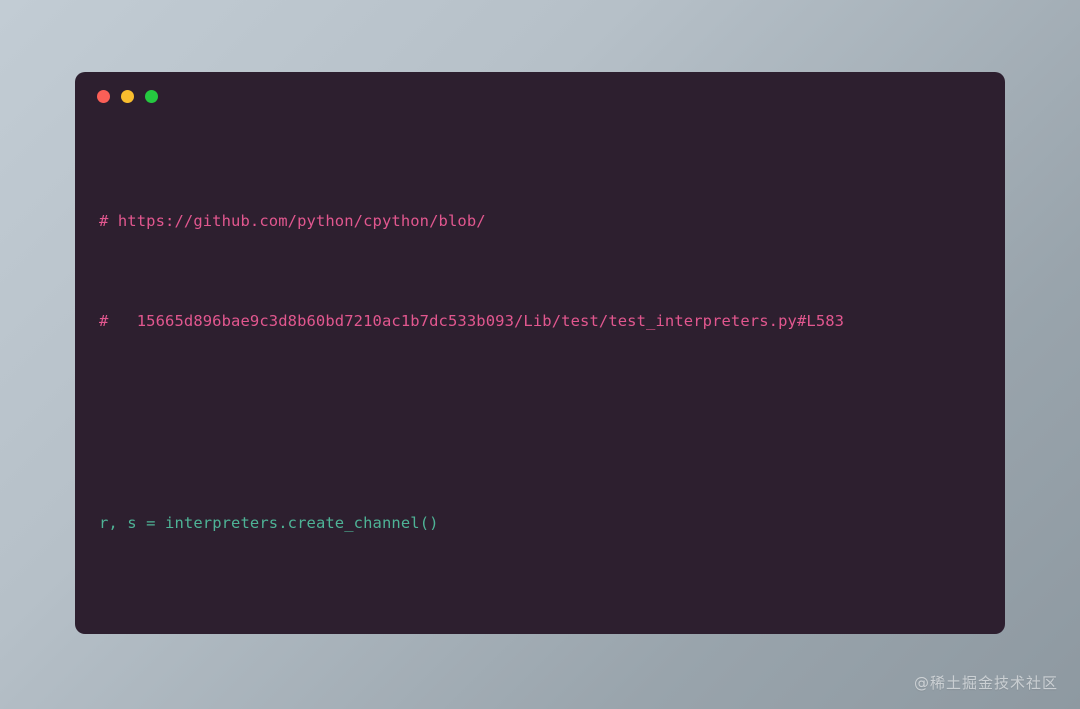 The height and width of the screenshot is (709, 1080). I want to click on watermark: @稀土掘金技术社区, so click(985, 683).